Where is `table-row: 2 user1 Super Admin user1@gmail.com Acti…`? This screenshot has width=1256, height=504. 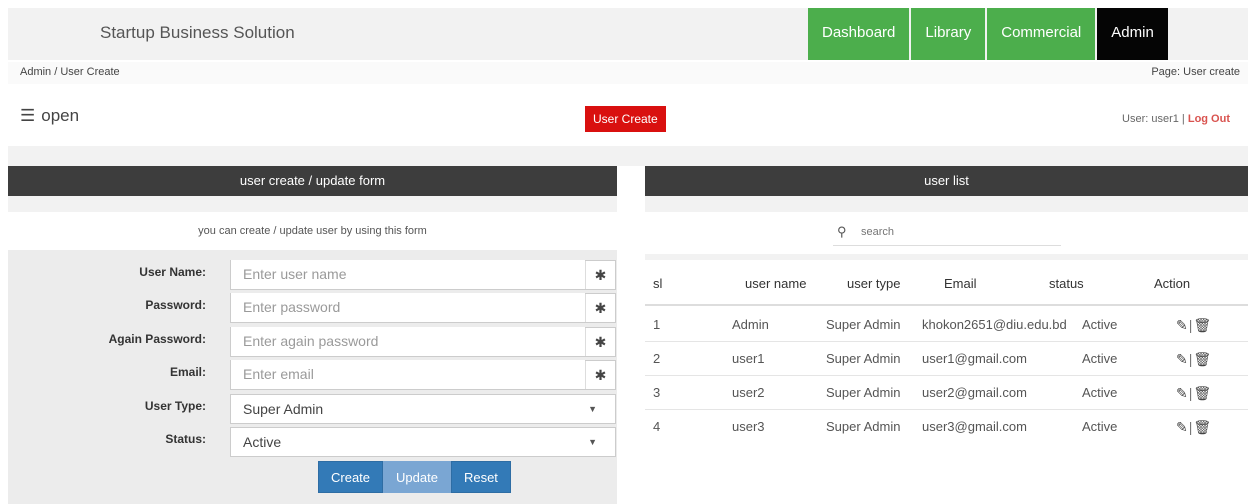
table-row: 2 user1 Super Admin user1@gmail.com Acti… is located at coordinates (946, 359).